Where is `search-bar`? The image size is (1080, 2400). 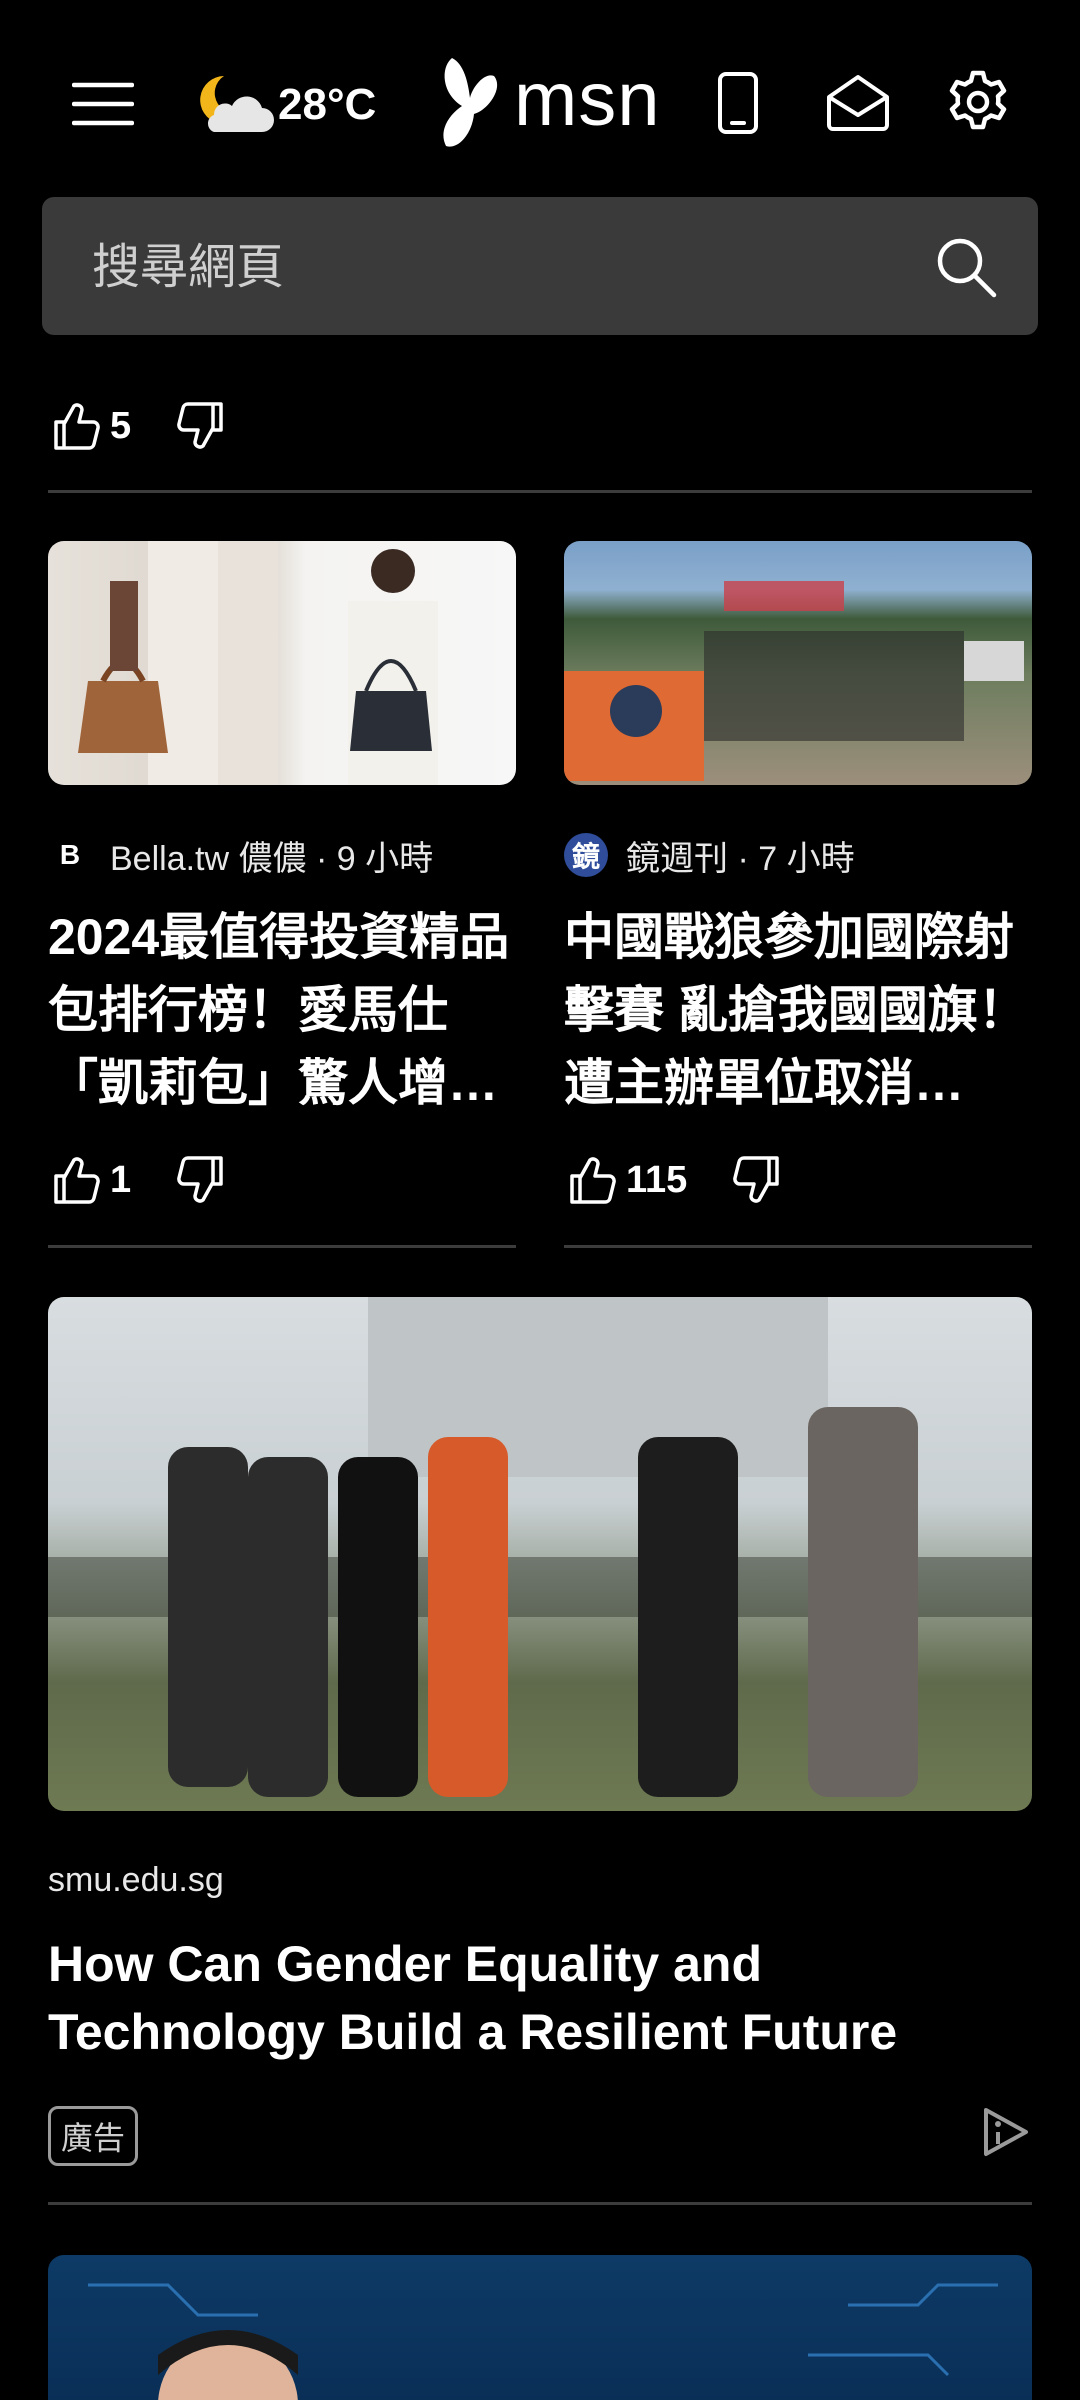 search-bar is located at coordinates (540, 267).